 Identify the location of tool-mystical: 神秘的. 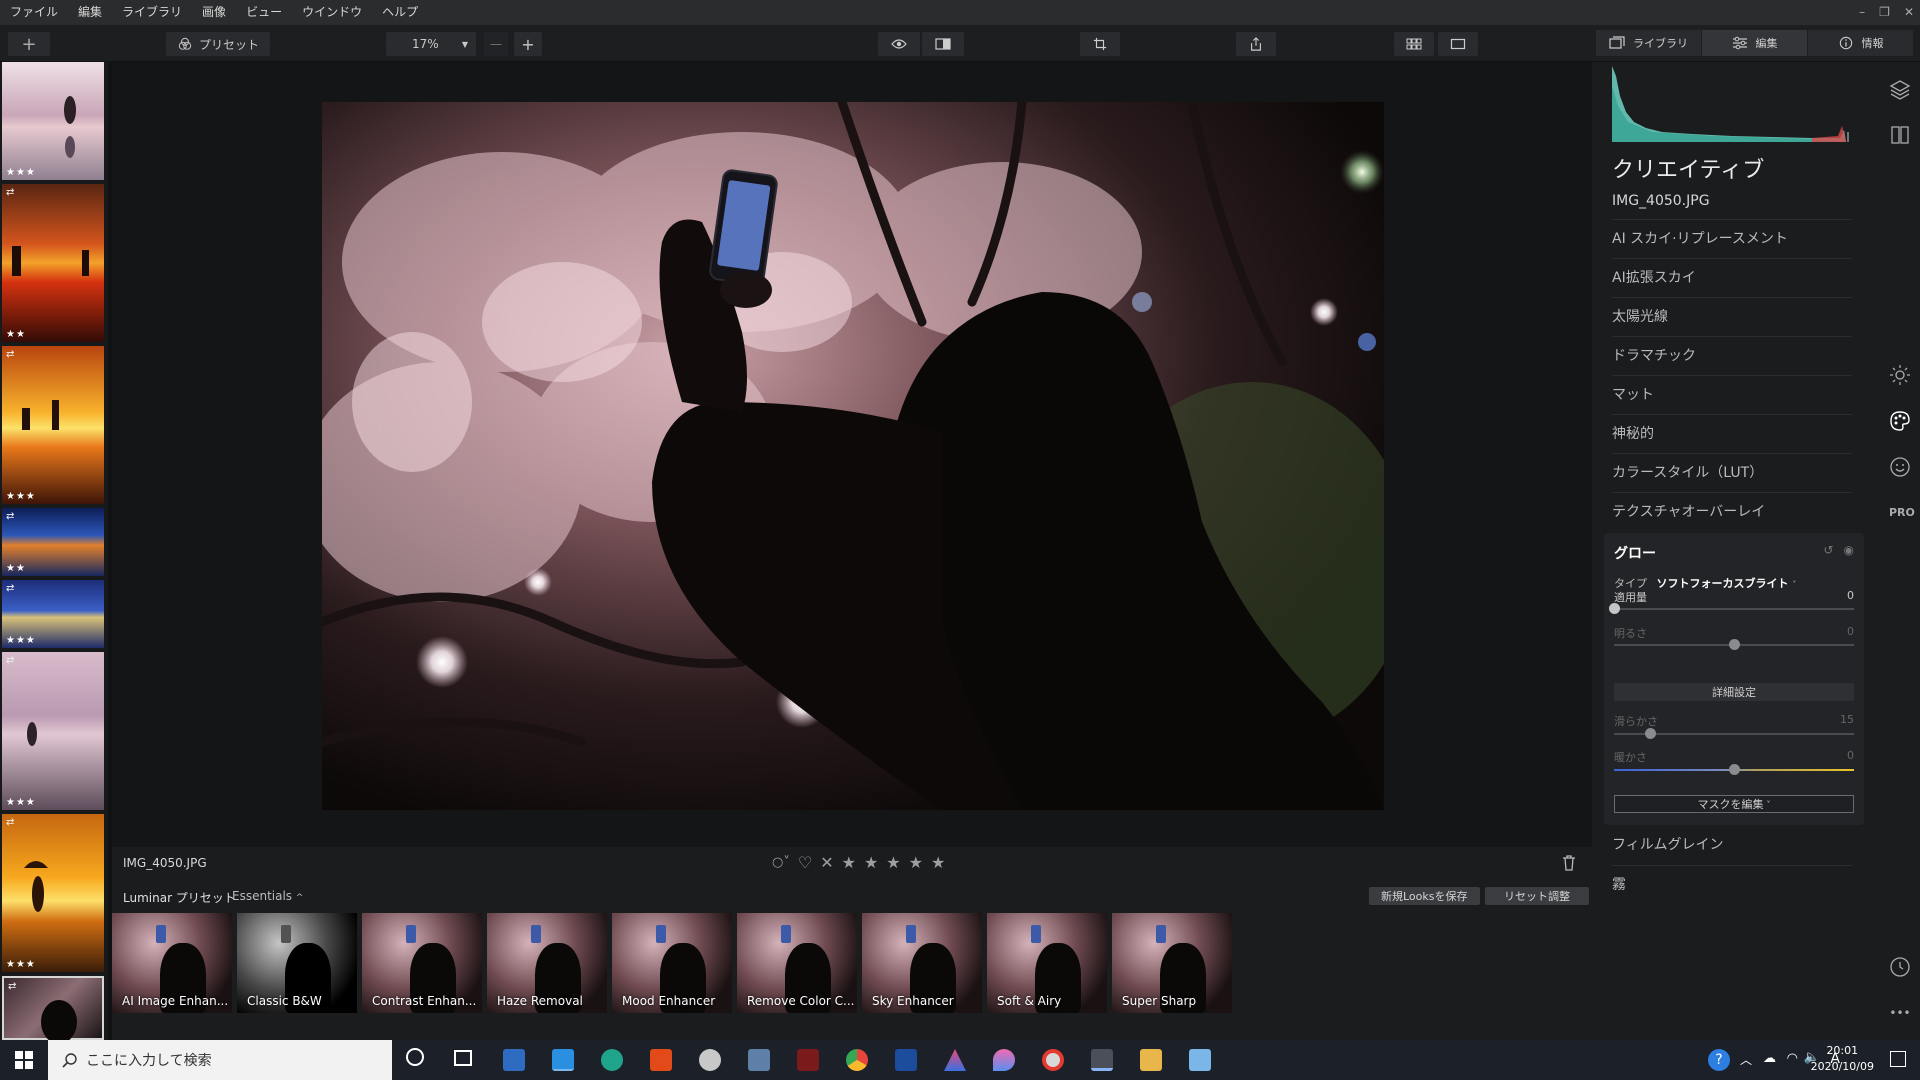
(1732, 433).